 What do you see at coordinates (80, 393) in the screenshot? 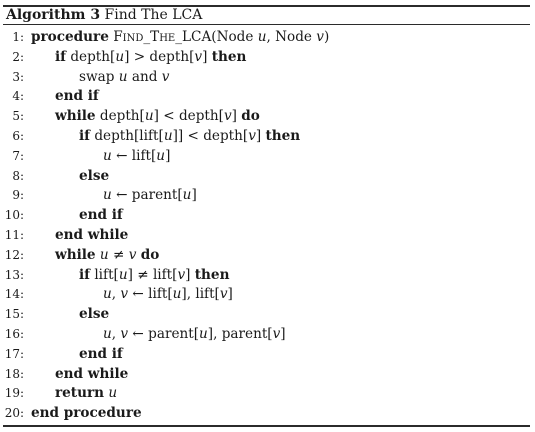
I see `keyword: return` at bounding box center [80, 393].